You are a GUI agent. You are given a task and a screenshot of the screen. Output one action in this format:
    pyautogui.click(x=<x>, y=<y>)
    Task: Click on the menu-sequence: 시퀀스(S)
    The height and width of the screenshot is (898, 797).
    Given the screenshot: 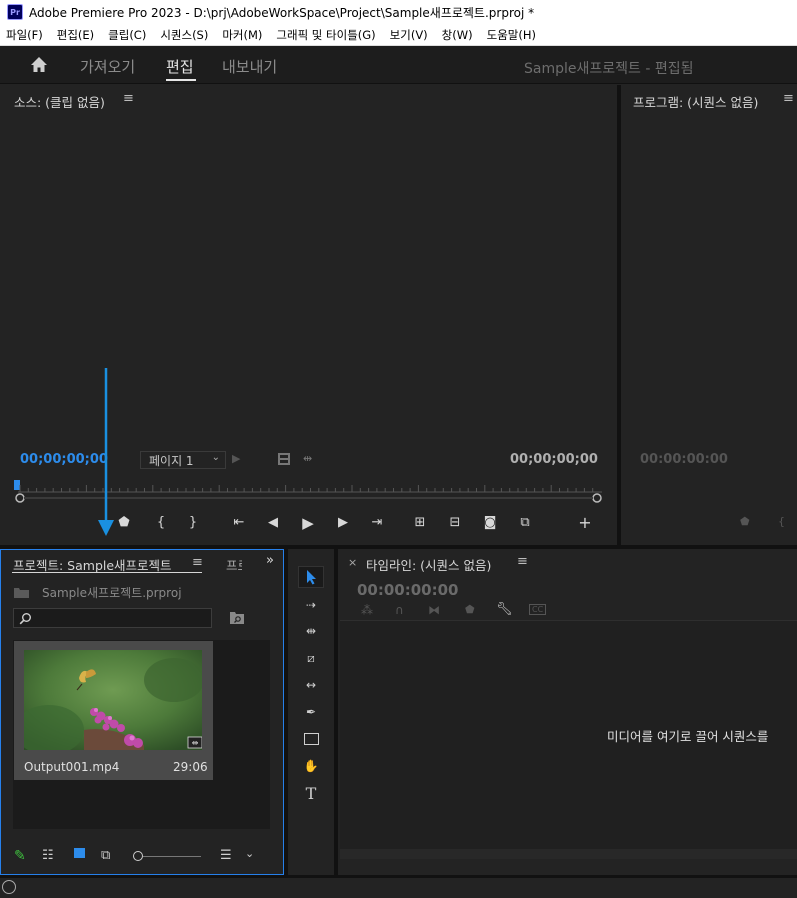 What is the action you would take?
    pyautogui.click(x=184, y=35)
    